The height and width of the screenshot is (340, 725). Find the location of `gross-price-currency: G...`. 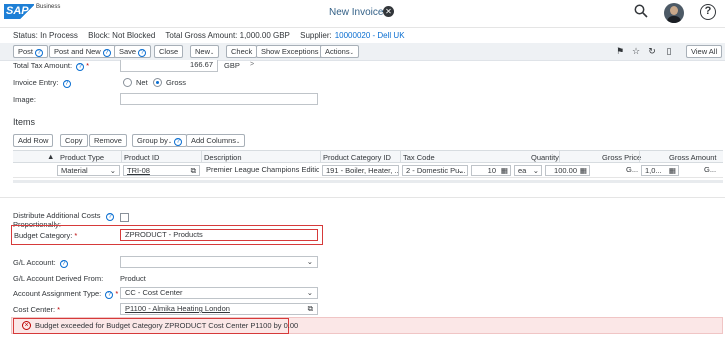

gross-price-currency: G... is located at coordinates (632, 169).